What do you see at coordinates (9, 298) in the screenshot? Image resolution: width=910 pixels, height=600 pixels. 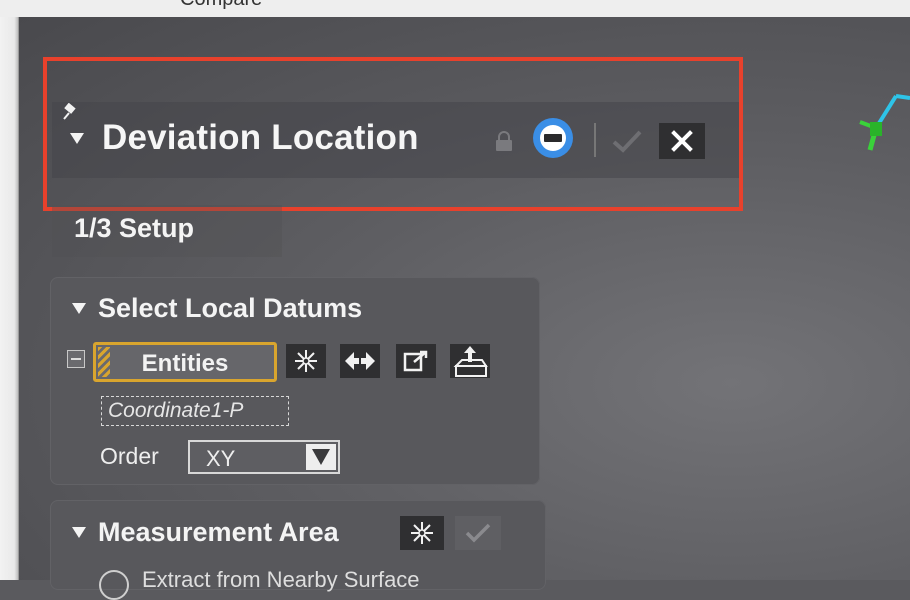 I see `left-panel-edge` at bounding box center [9, 298].